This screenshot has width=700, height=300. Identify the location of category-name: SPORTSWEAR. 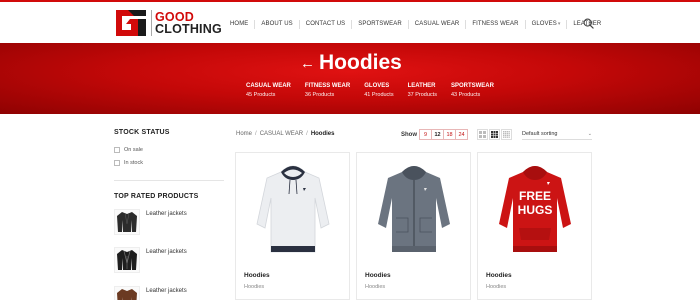
(472, 86).